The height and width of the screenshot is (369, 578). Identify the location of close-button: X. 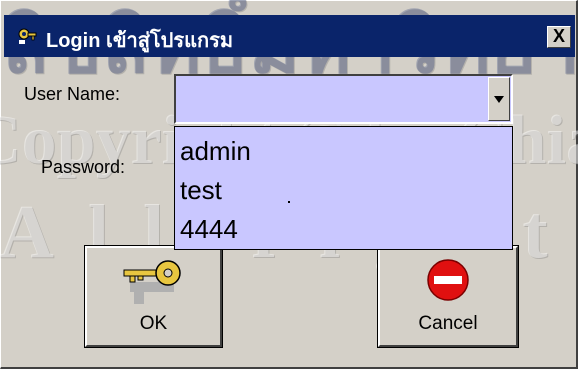
(559, 37).